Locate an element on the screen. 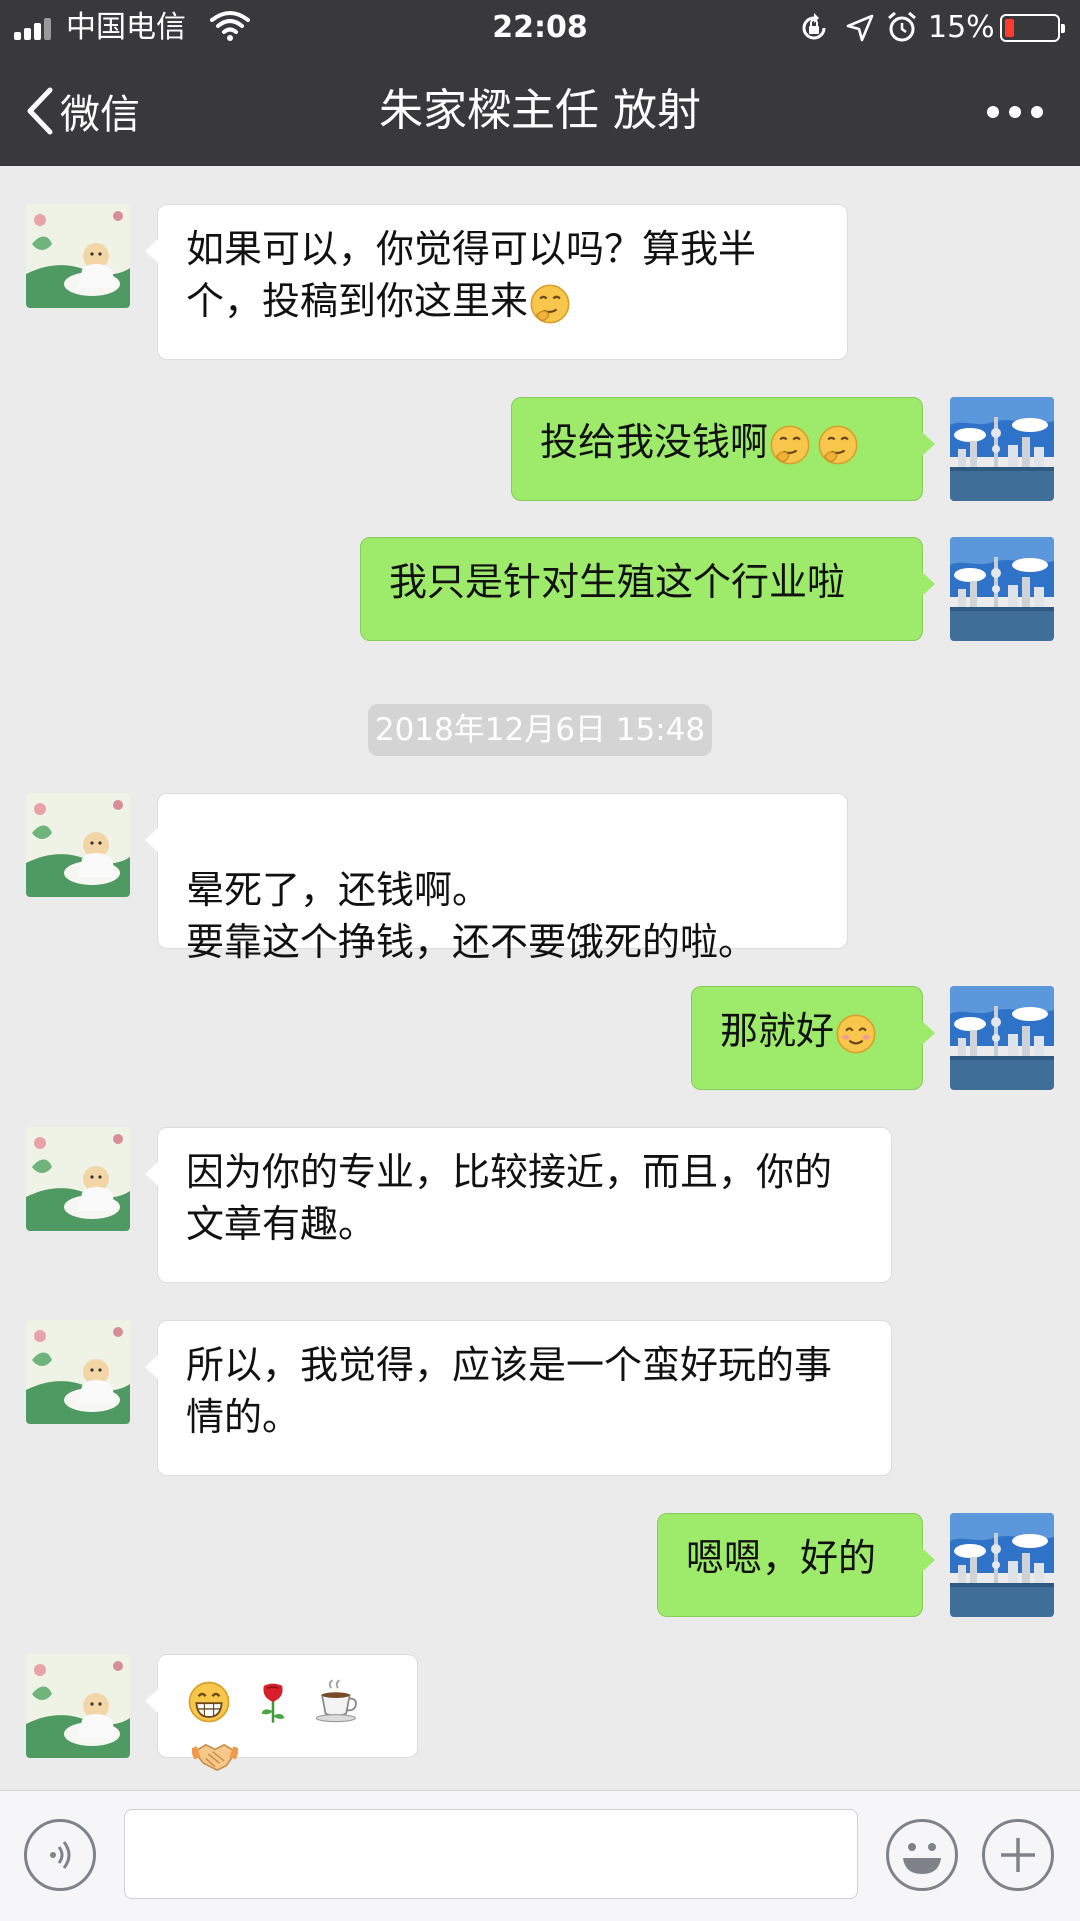  message-bubble-received: 因为你的专业，比较接近，而且，你的文章有趣。 is located at coordinates (518, 1205).